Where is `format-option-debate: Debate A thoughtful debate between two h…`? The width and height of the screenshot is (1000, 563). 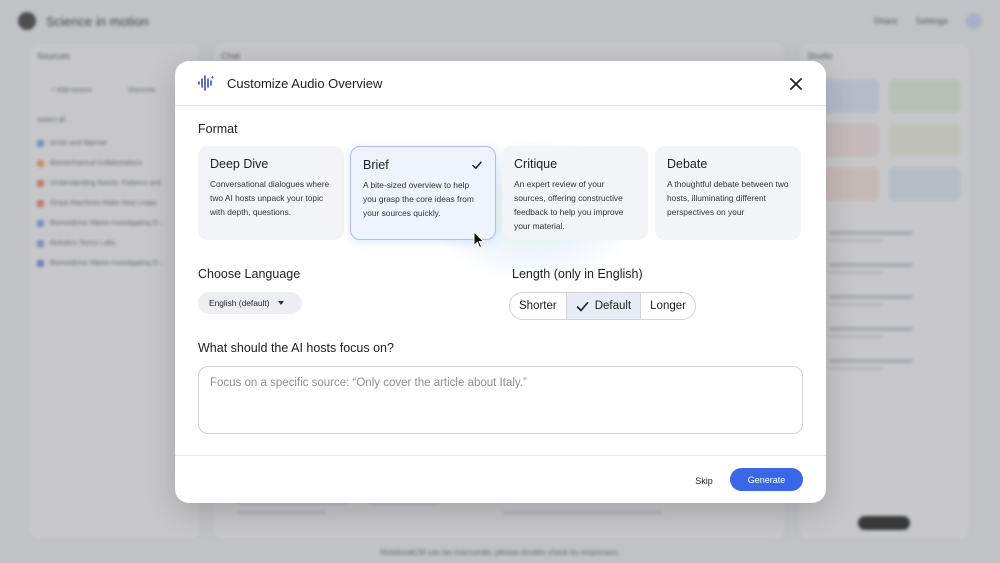
format-option-debate: Debate A thoughtful debate between two h… is located at coordinates (728, 193).